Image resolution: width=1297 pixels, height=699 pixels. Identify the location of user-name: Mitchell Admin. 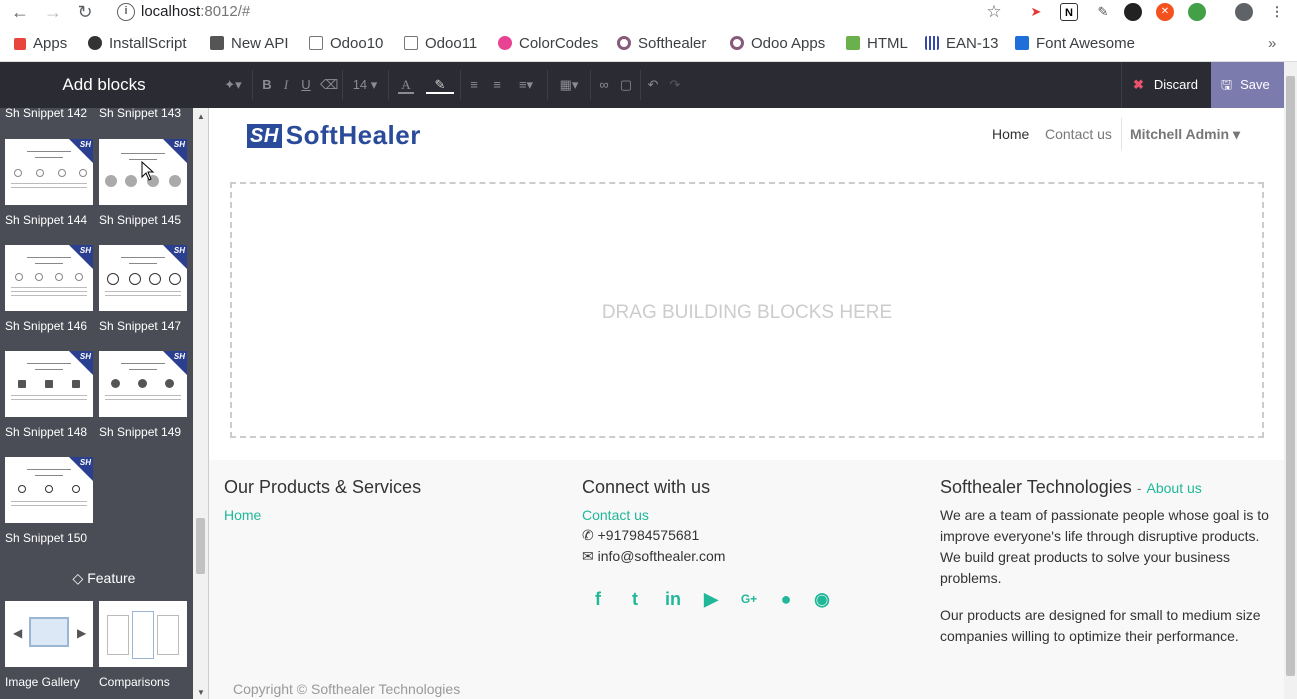
(1180, 134).